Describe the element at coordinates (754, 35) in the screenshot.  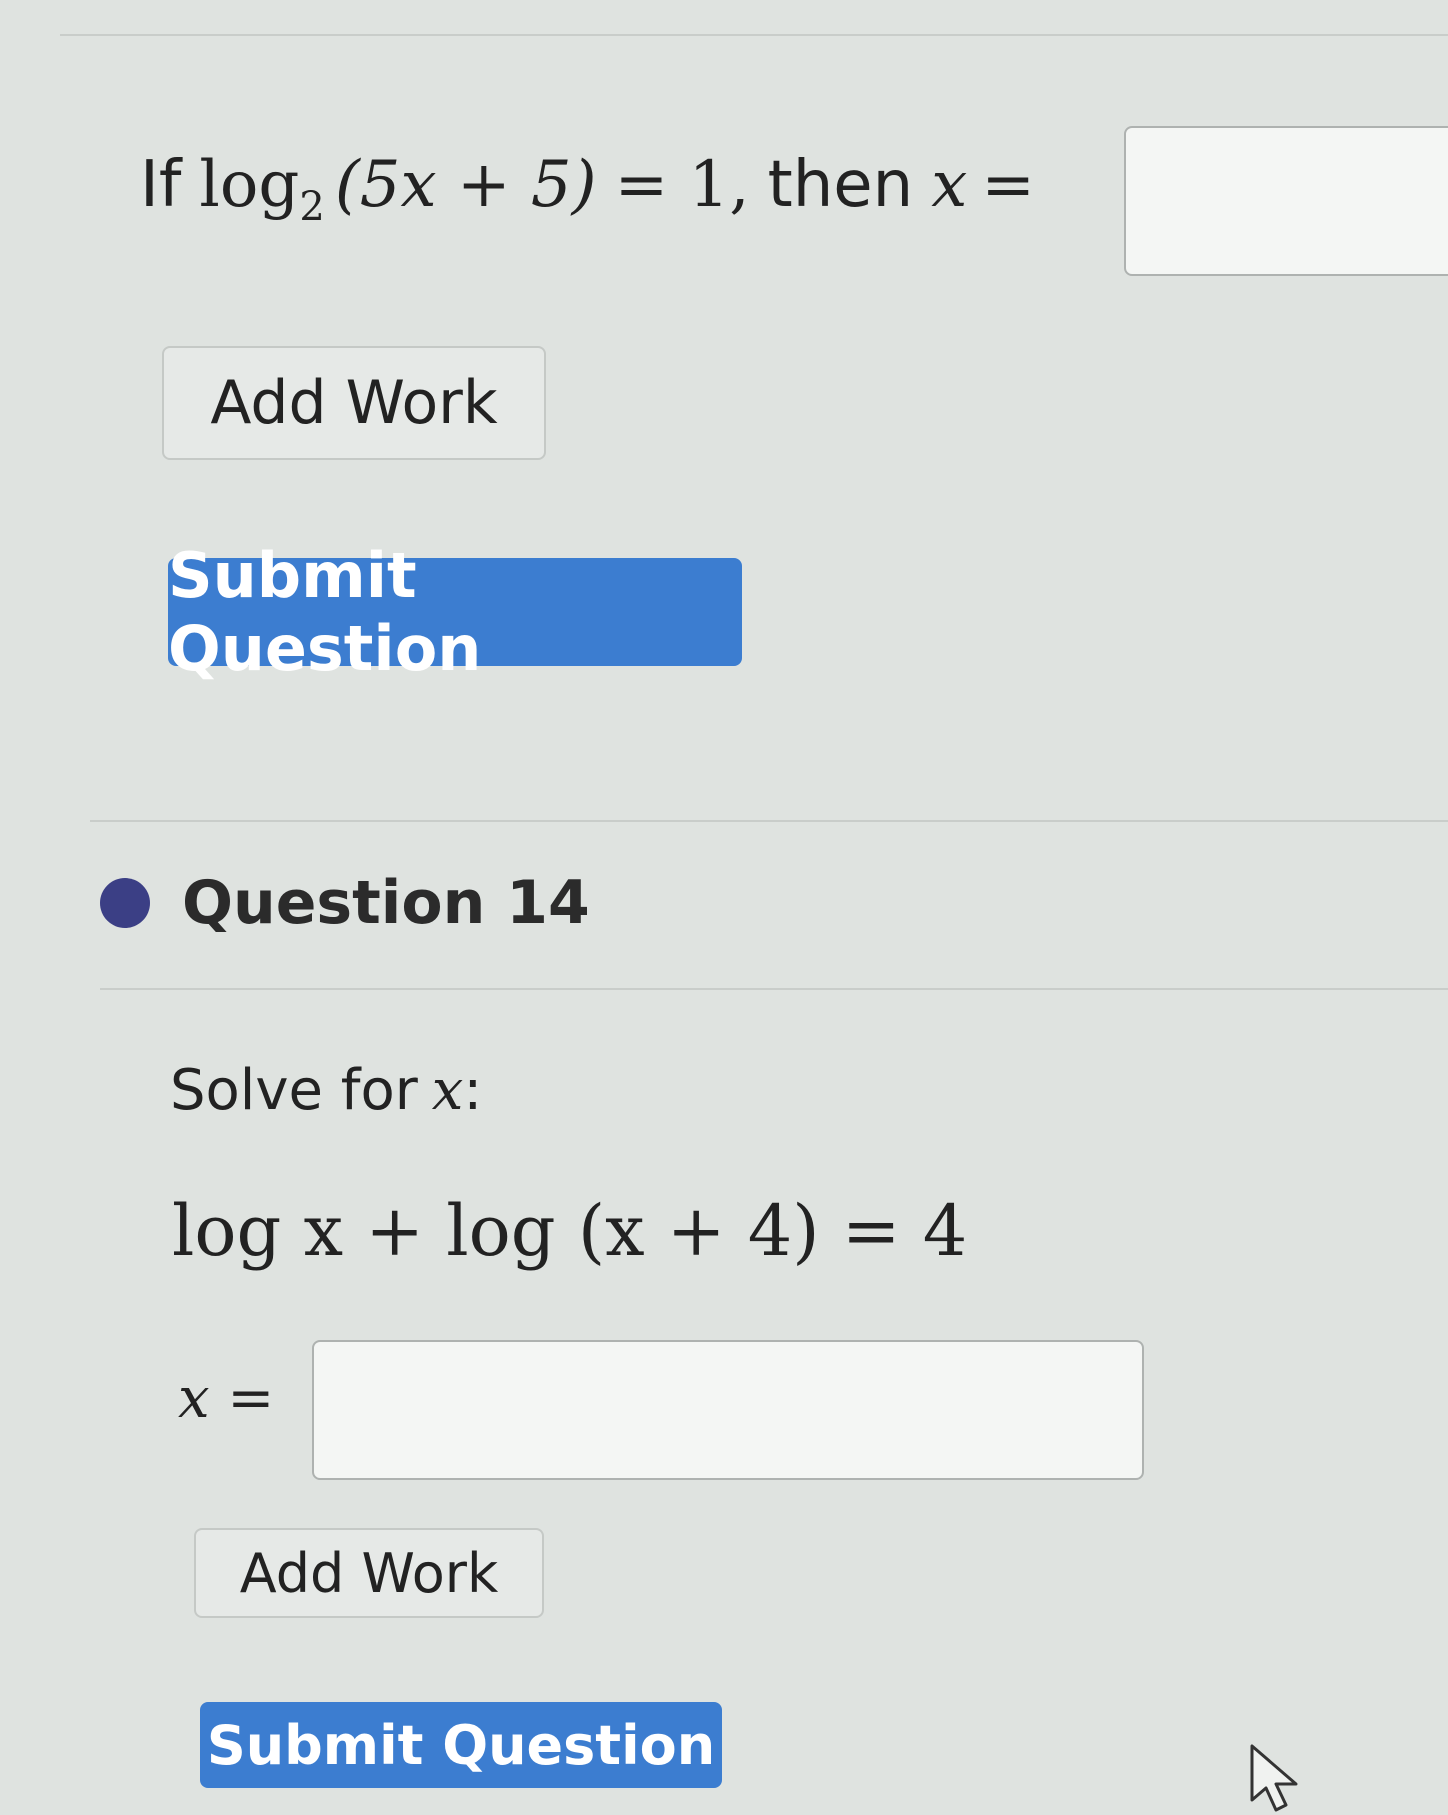
I see `top-divider` at that location.